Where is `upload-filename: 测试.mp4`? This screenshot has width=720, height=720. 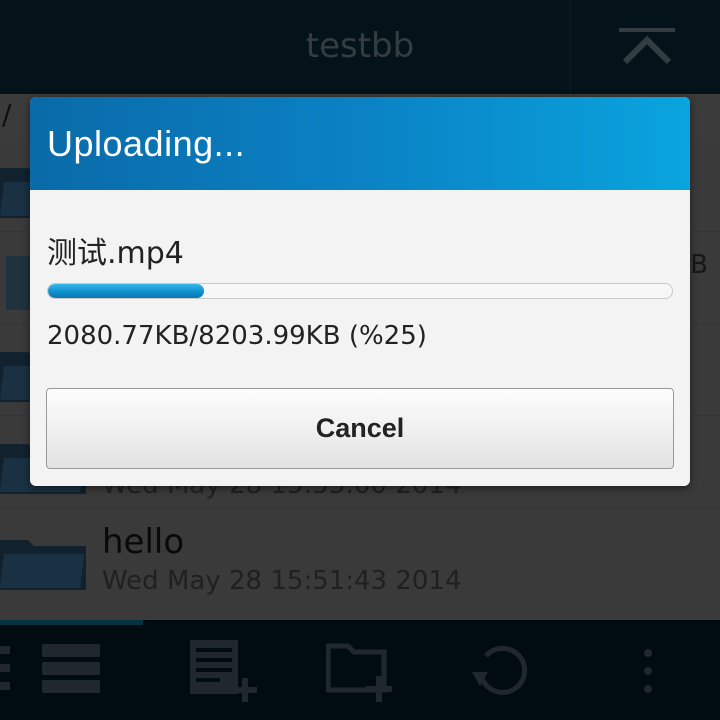
upload-filename: 测试.mp4 is located at coordinates (115, 253).